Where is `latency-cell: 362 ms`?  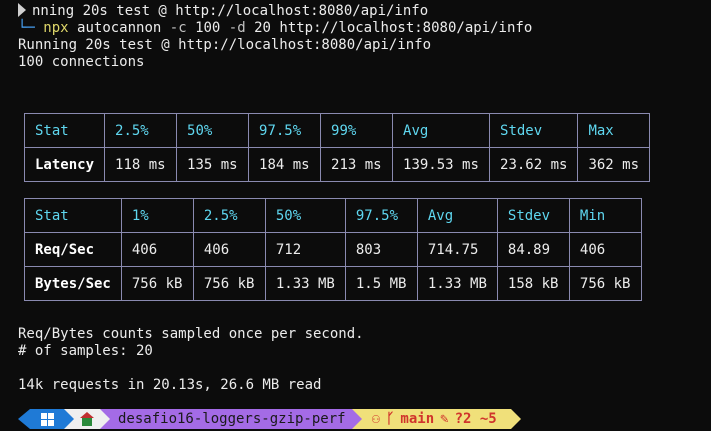
latency-cell: 362 ms is located at coordinates (614, 164).